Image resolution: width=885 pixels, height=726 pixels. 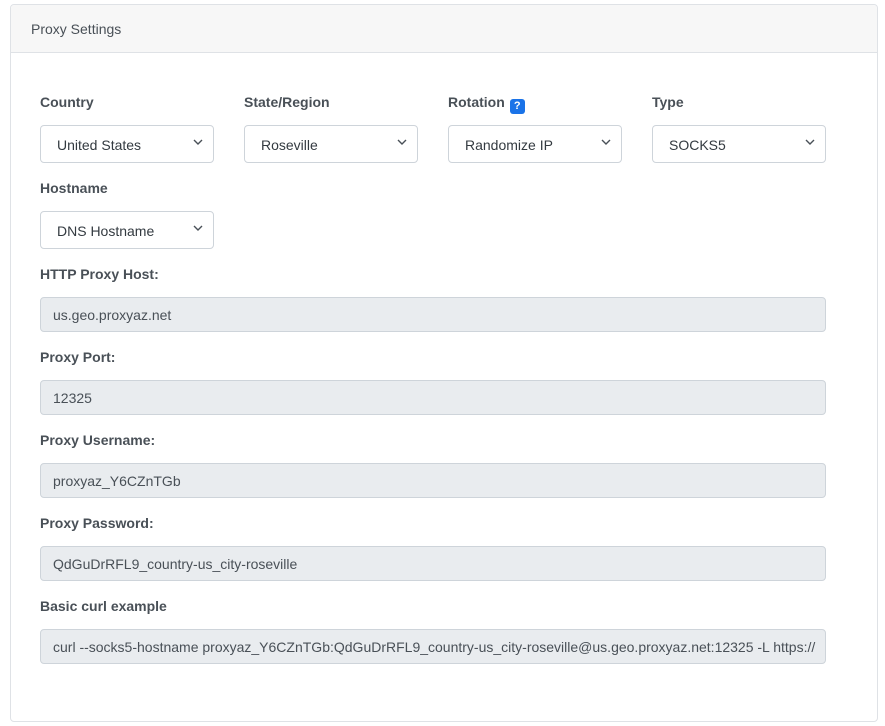 I want to click on hostname-select: DNS Hostname, so click(x=127, y=230).